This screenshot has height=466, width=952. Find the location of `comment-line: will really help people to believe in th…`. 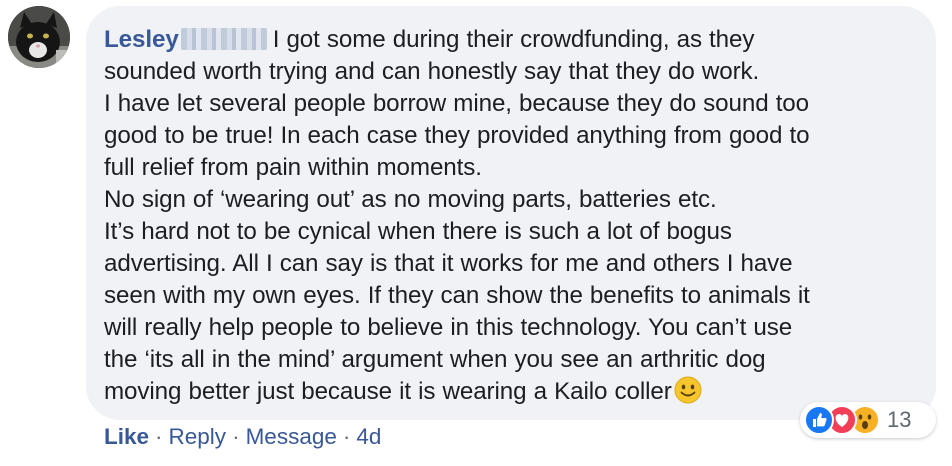

comment-line: will really help people to believe in th… is located at coordinates (448, 327).